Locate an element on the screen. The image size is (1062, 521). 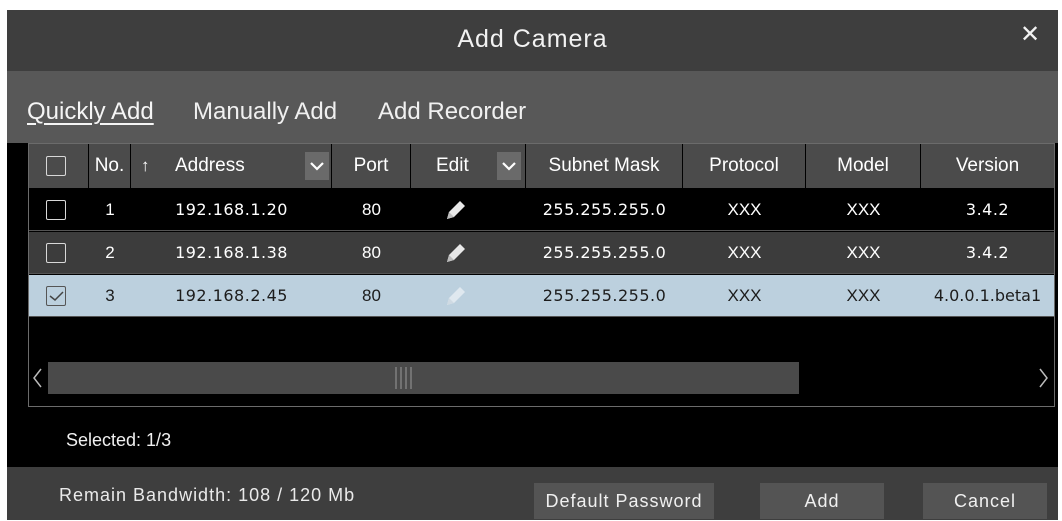
select-all-checkbox is located at coordinates (56, 166).